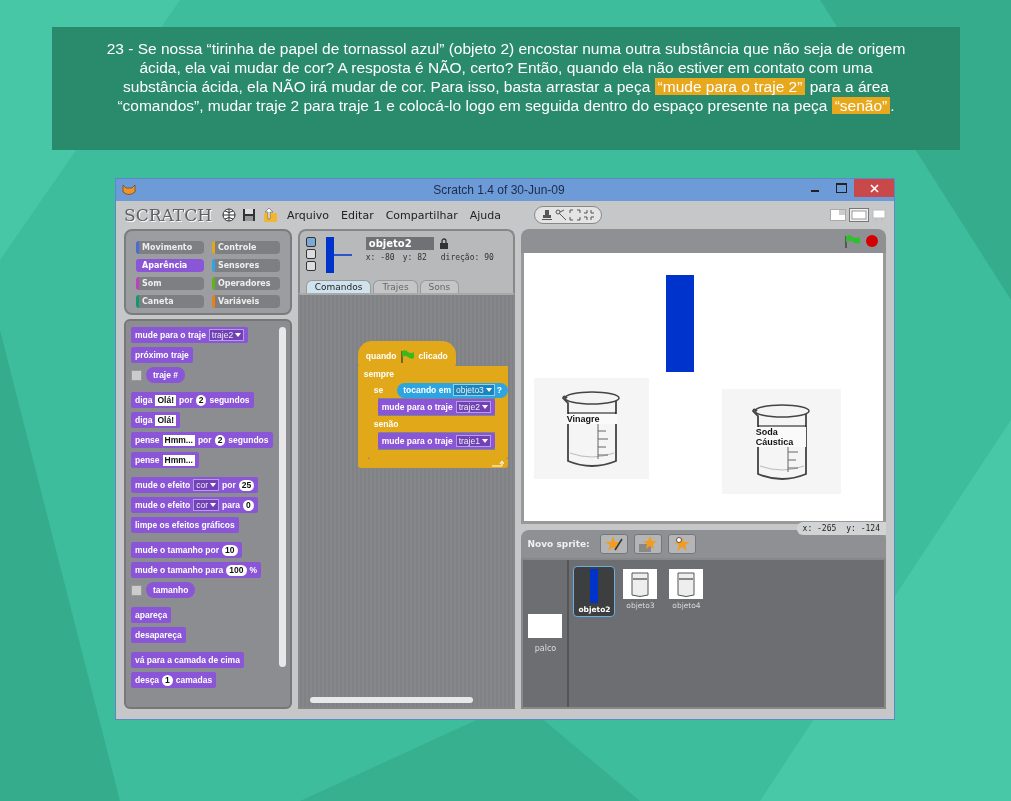 This screenshot has height=801, width=1011. What do you see at coordinates (438, 420) in the screenshot?
I see `if-else-block: se tocando em objeto3 ? mude para o traje traje2 senão mude para o traje traje1` at bounding box center [438, 420].